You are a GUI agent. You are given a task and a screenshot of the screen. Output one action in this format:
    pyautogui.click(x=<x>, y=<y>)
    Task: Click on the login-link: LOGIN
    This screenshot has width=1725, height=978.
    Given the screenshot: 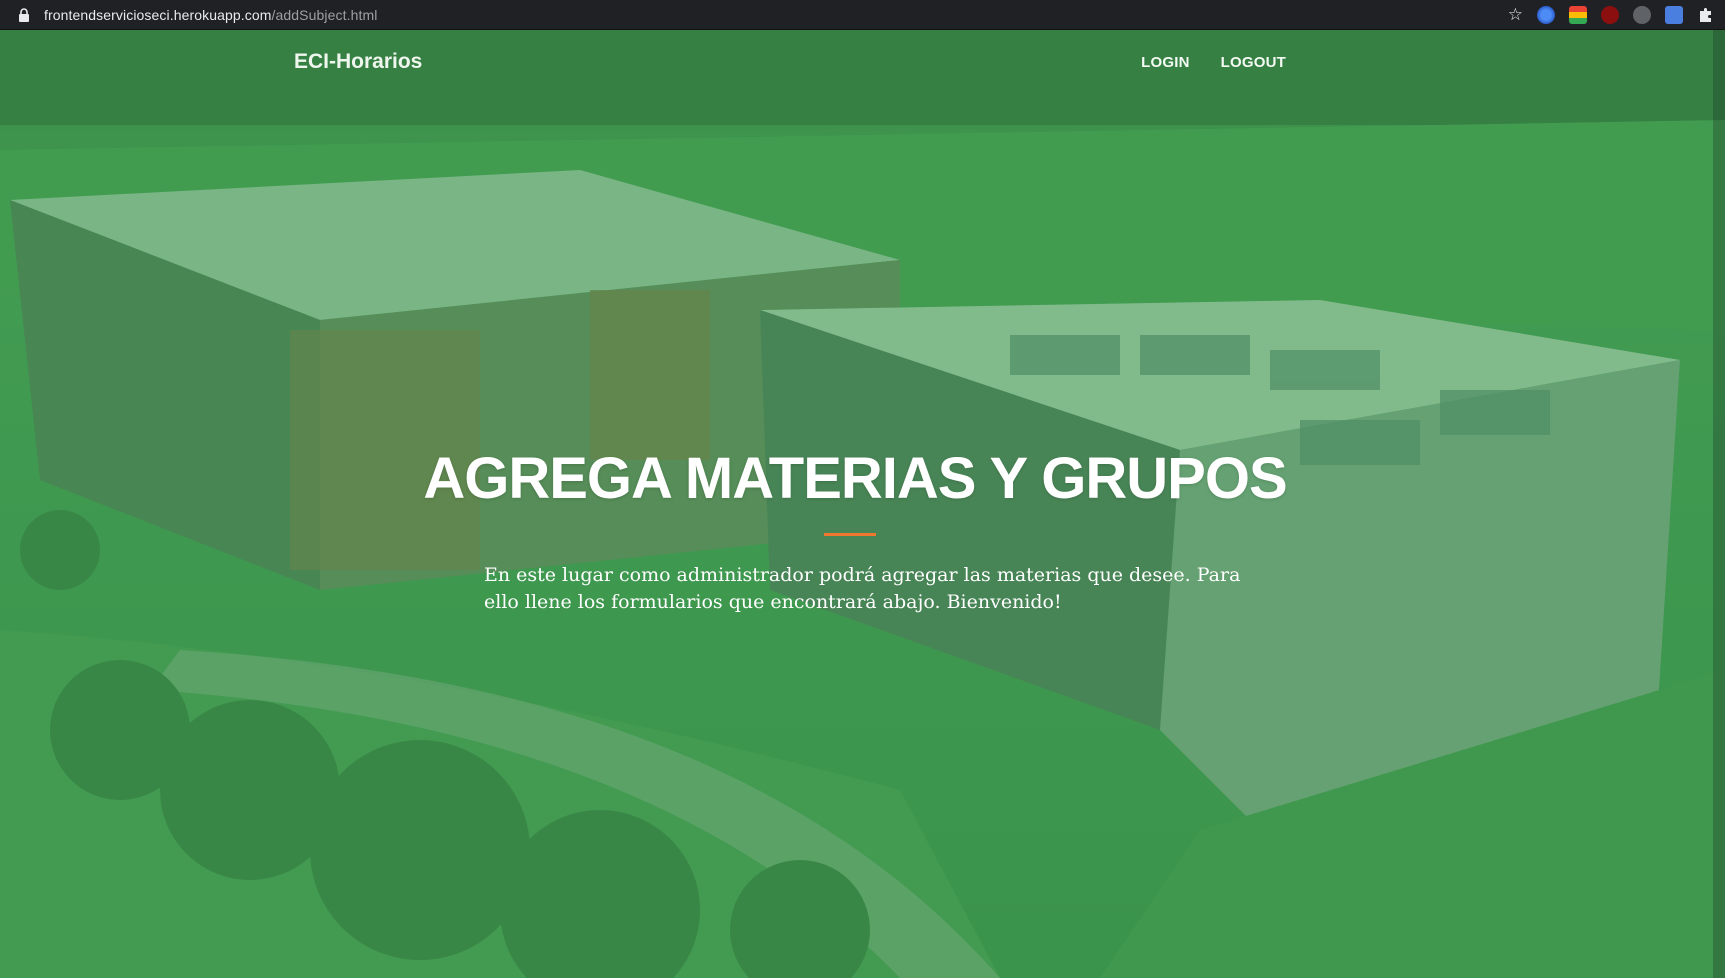 What is the action you would take?
    pyautogui.click(x=1165, y=62)
    